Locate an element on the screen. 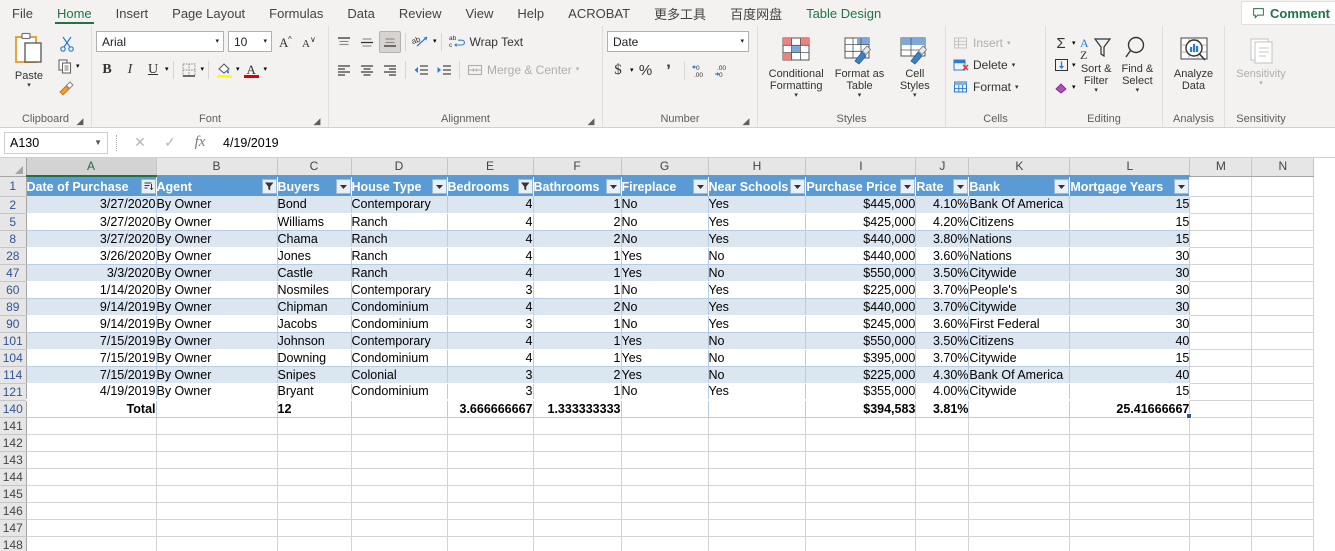 Image resolution: width=1335 pixels, height=551 pixels. grid-cell: Nosmiles is located at coordinates (314, 290).